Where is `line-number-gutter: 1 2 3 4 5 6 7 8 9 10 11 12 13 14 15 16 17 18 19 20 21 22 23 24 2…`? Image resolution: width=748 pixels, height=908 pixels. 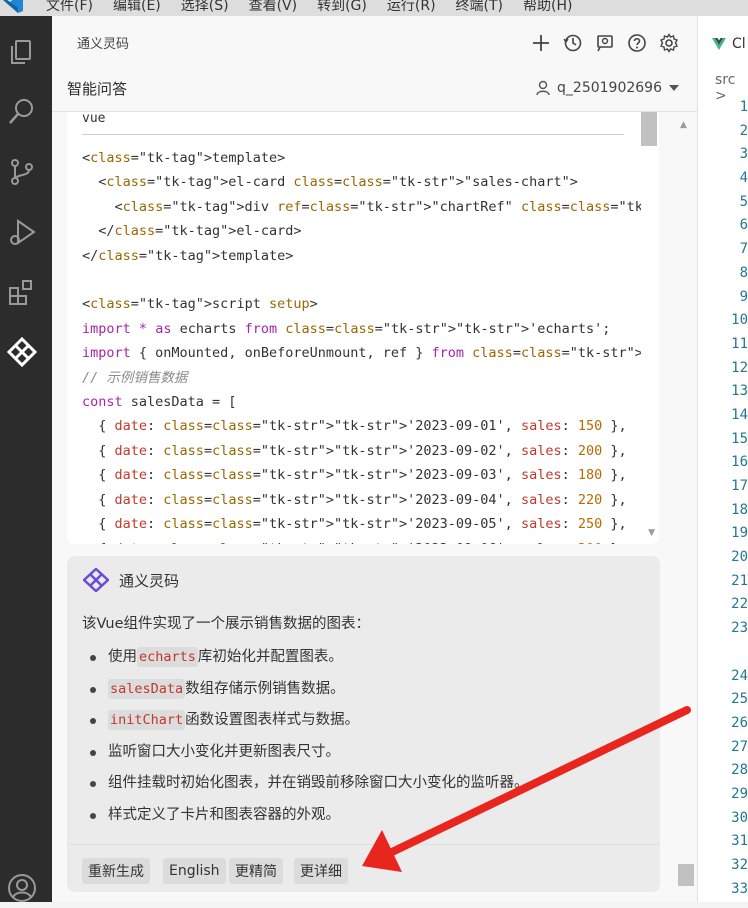
line-number-gutter: 1 2 3 4 5 6 7 8 9 10 11 12 13 14 15 16 17 18 19 20 21 22 23 24 2… is located at coordinates (723, 498).